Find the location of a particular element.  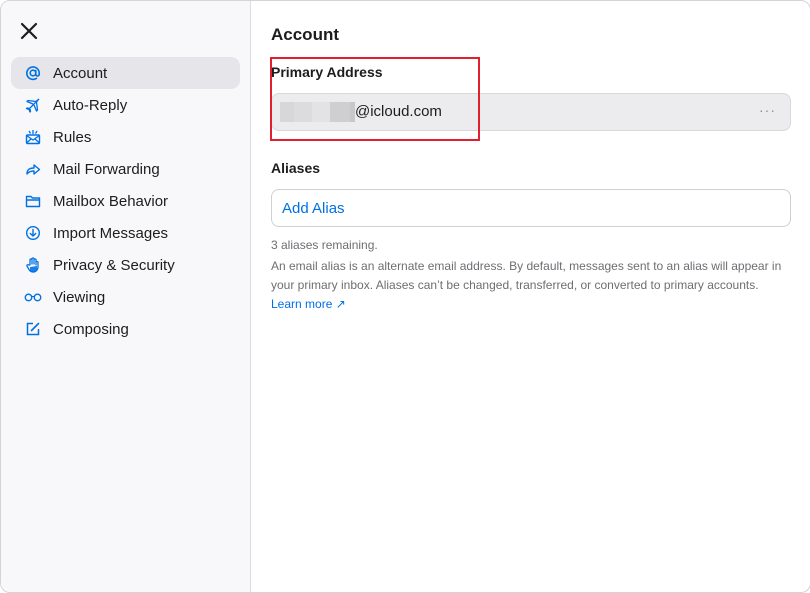

rules-envelope-icon is located at coordinates (33, 137).